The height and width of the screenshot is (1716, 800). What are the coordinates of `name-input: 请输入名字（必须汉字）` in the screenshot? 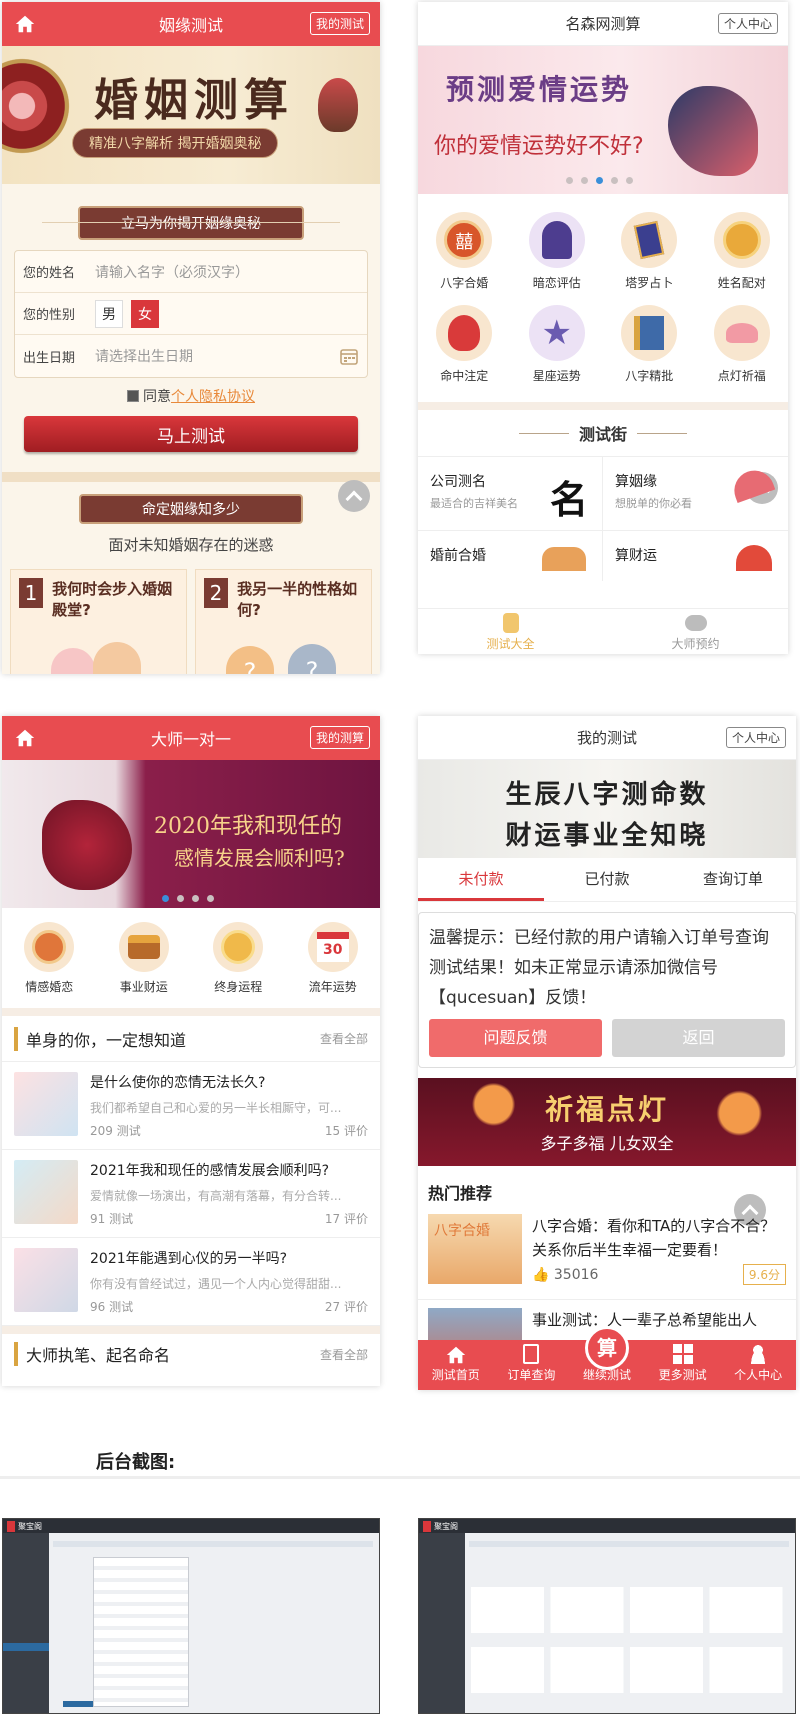 It's located at (172, 272).